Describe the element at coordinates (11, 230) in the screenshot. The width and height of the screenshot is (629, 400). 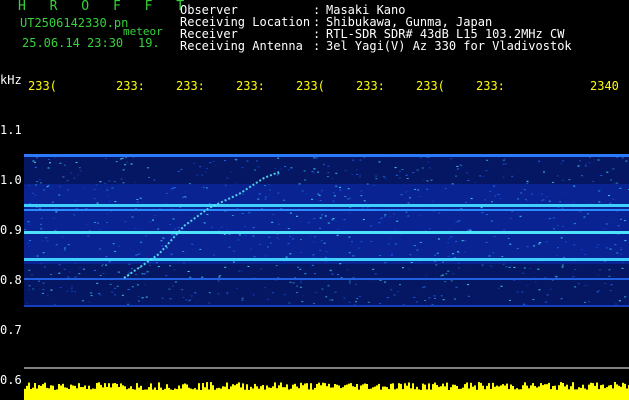
I see `y-tick: 0.9` at that location.